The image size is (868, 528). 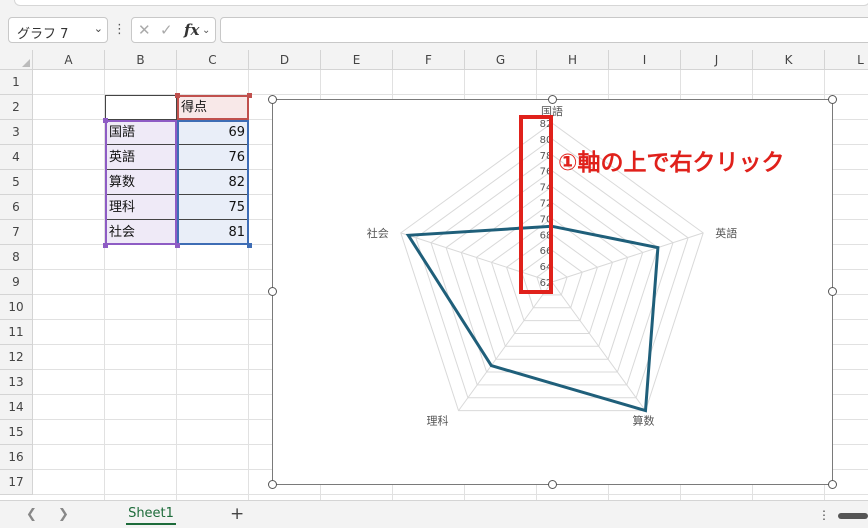 I want to click on column-header-B: B, so click(x=141, y=60).